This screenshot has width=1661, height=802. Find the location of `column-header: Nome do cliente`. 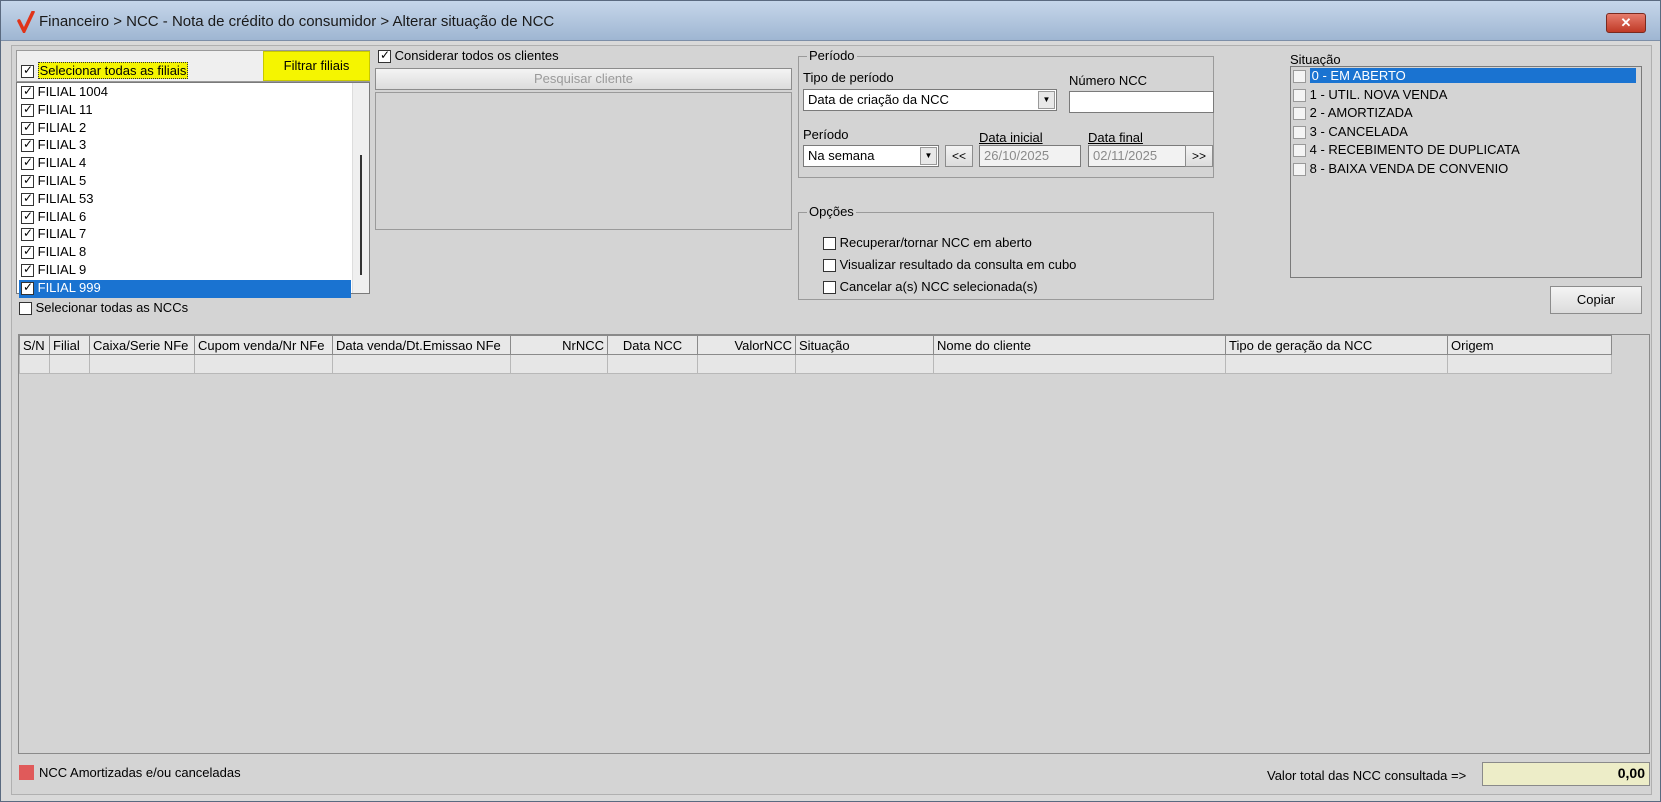

column-header: Nome do cliente is located at coordinates (1080, 345).